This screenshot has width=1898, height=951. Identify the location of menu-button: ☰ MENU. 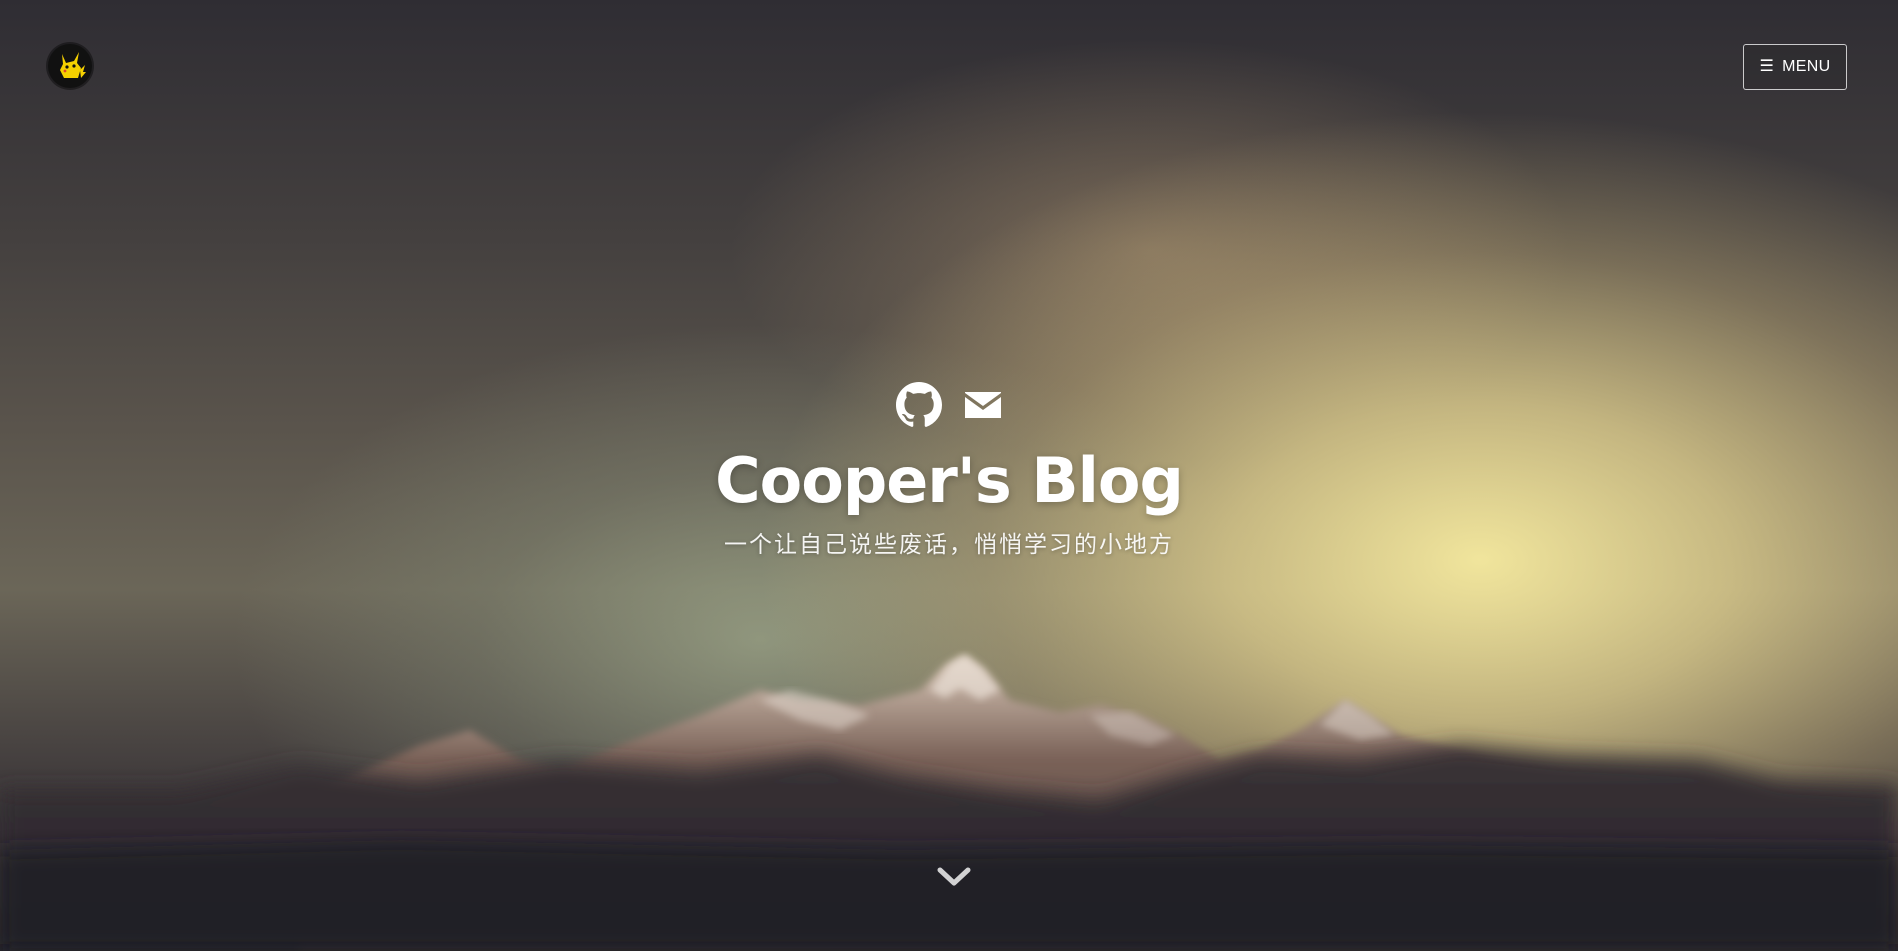
(1795, 67).